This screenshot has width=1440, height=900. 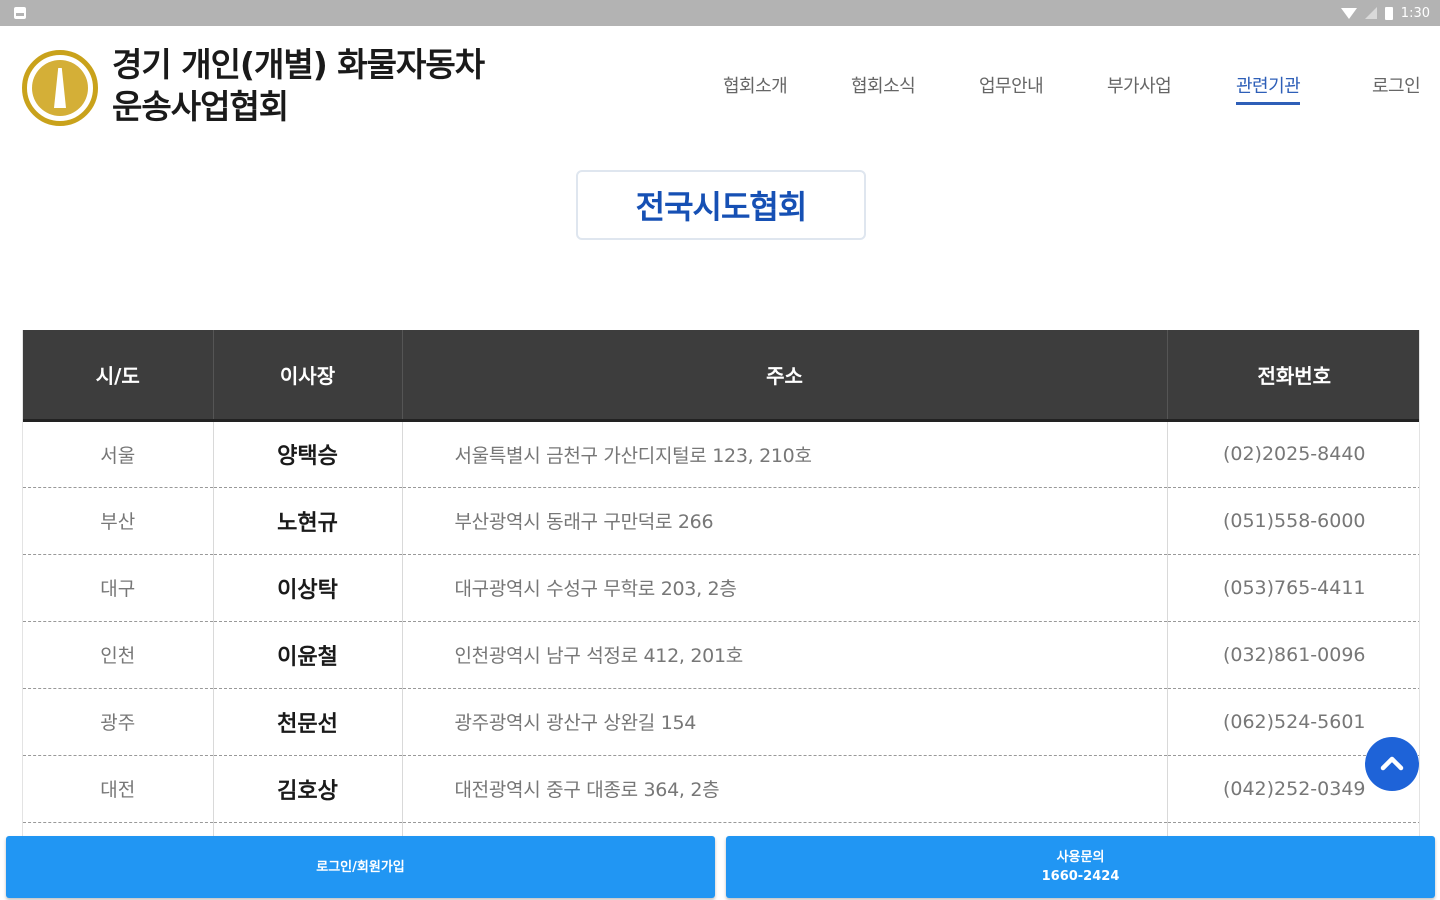 What do you see at coordinates (785, 521) in the screenshot?
I see `cell-address: 부산광역시 동래구 구만덕로 266` at bounding box center [785, 521].